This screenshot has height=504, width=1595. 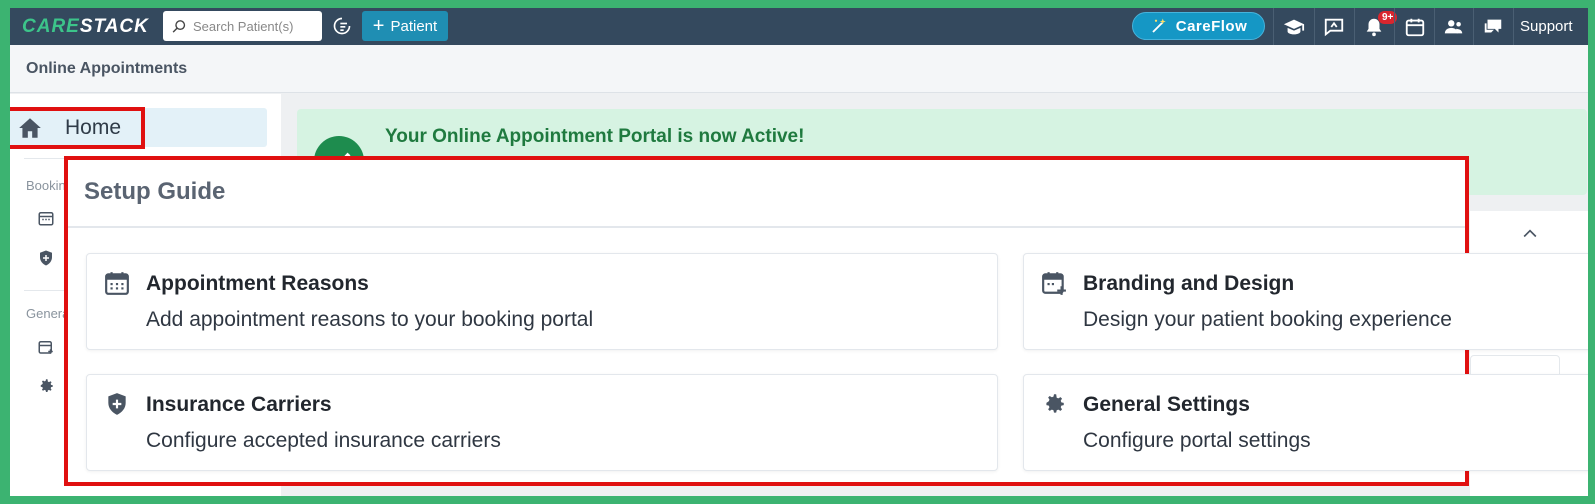 I want to click on patient-search, so click(x=242, y=26).